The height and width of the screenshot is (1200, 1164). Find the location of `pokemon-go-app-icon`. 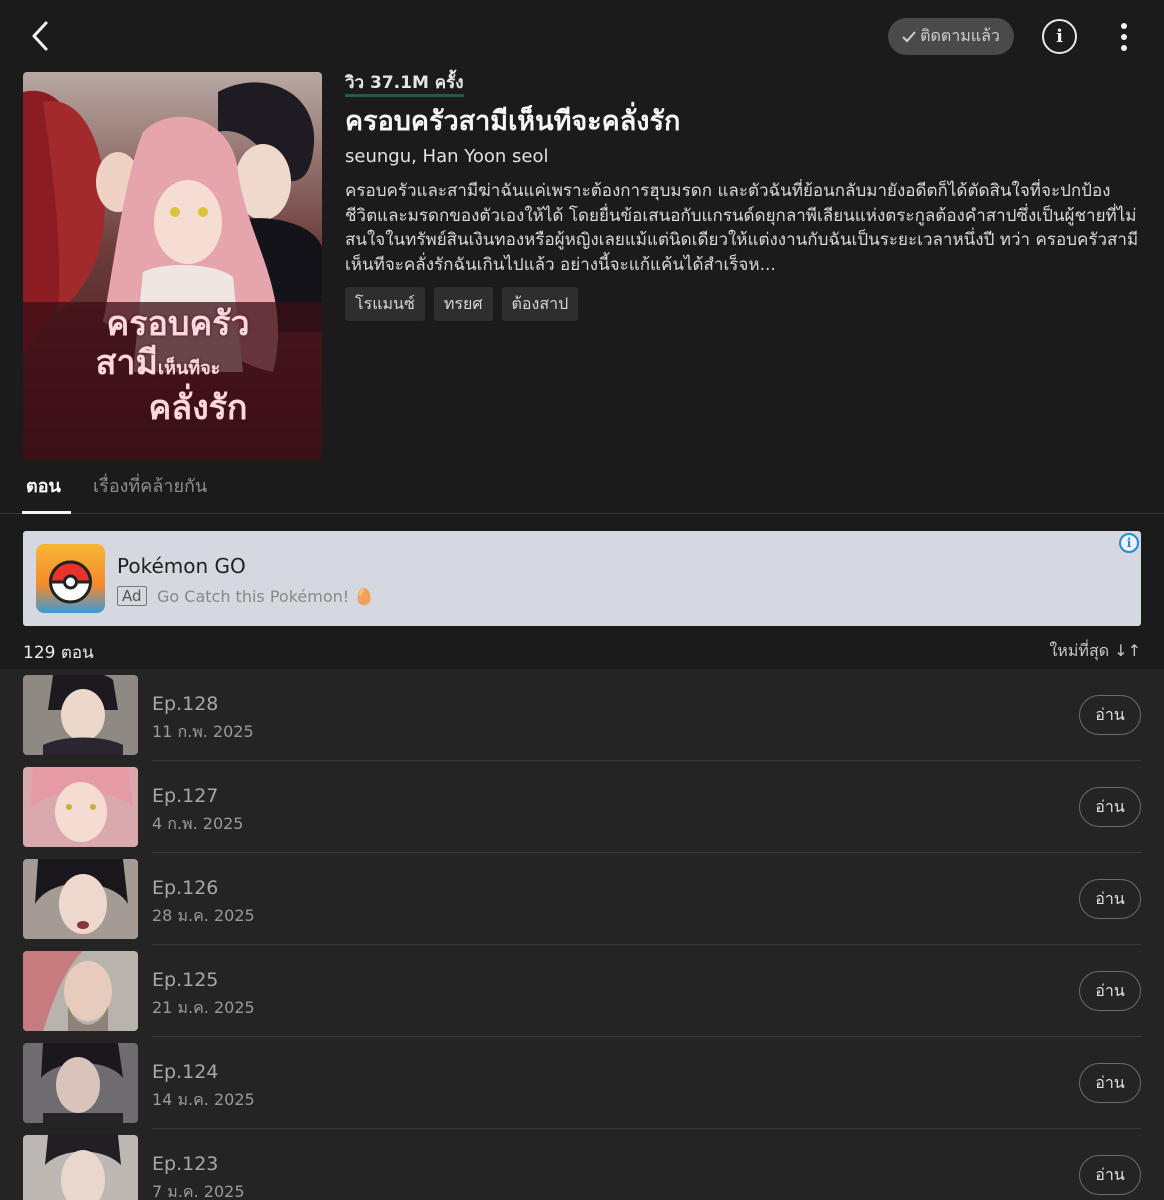

pokemon-go-app-icon is located at coordinates (70, 578).